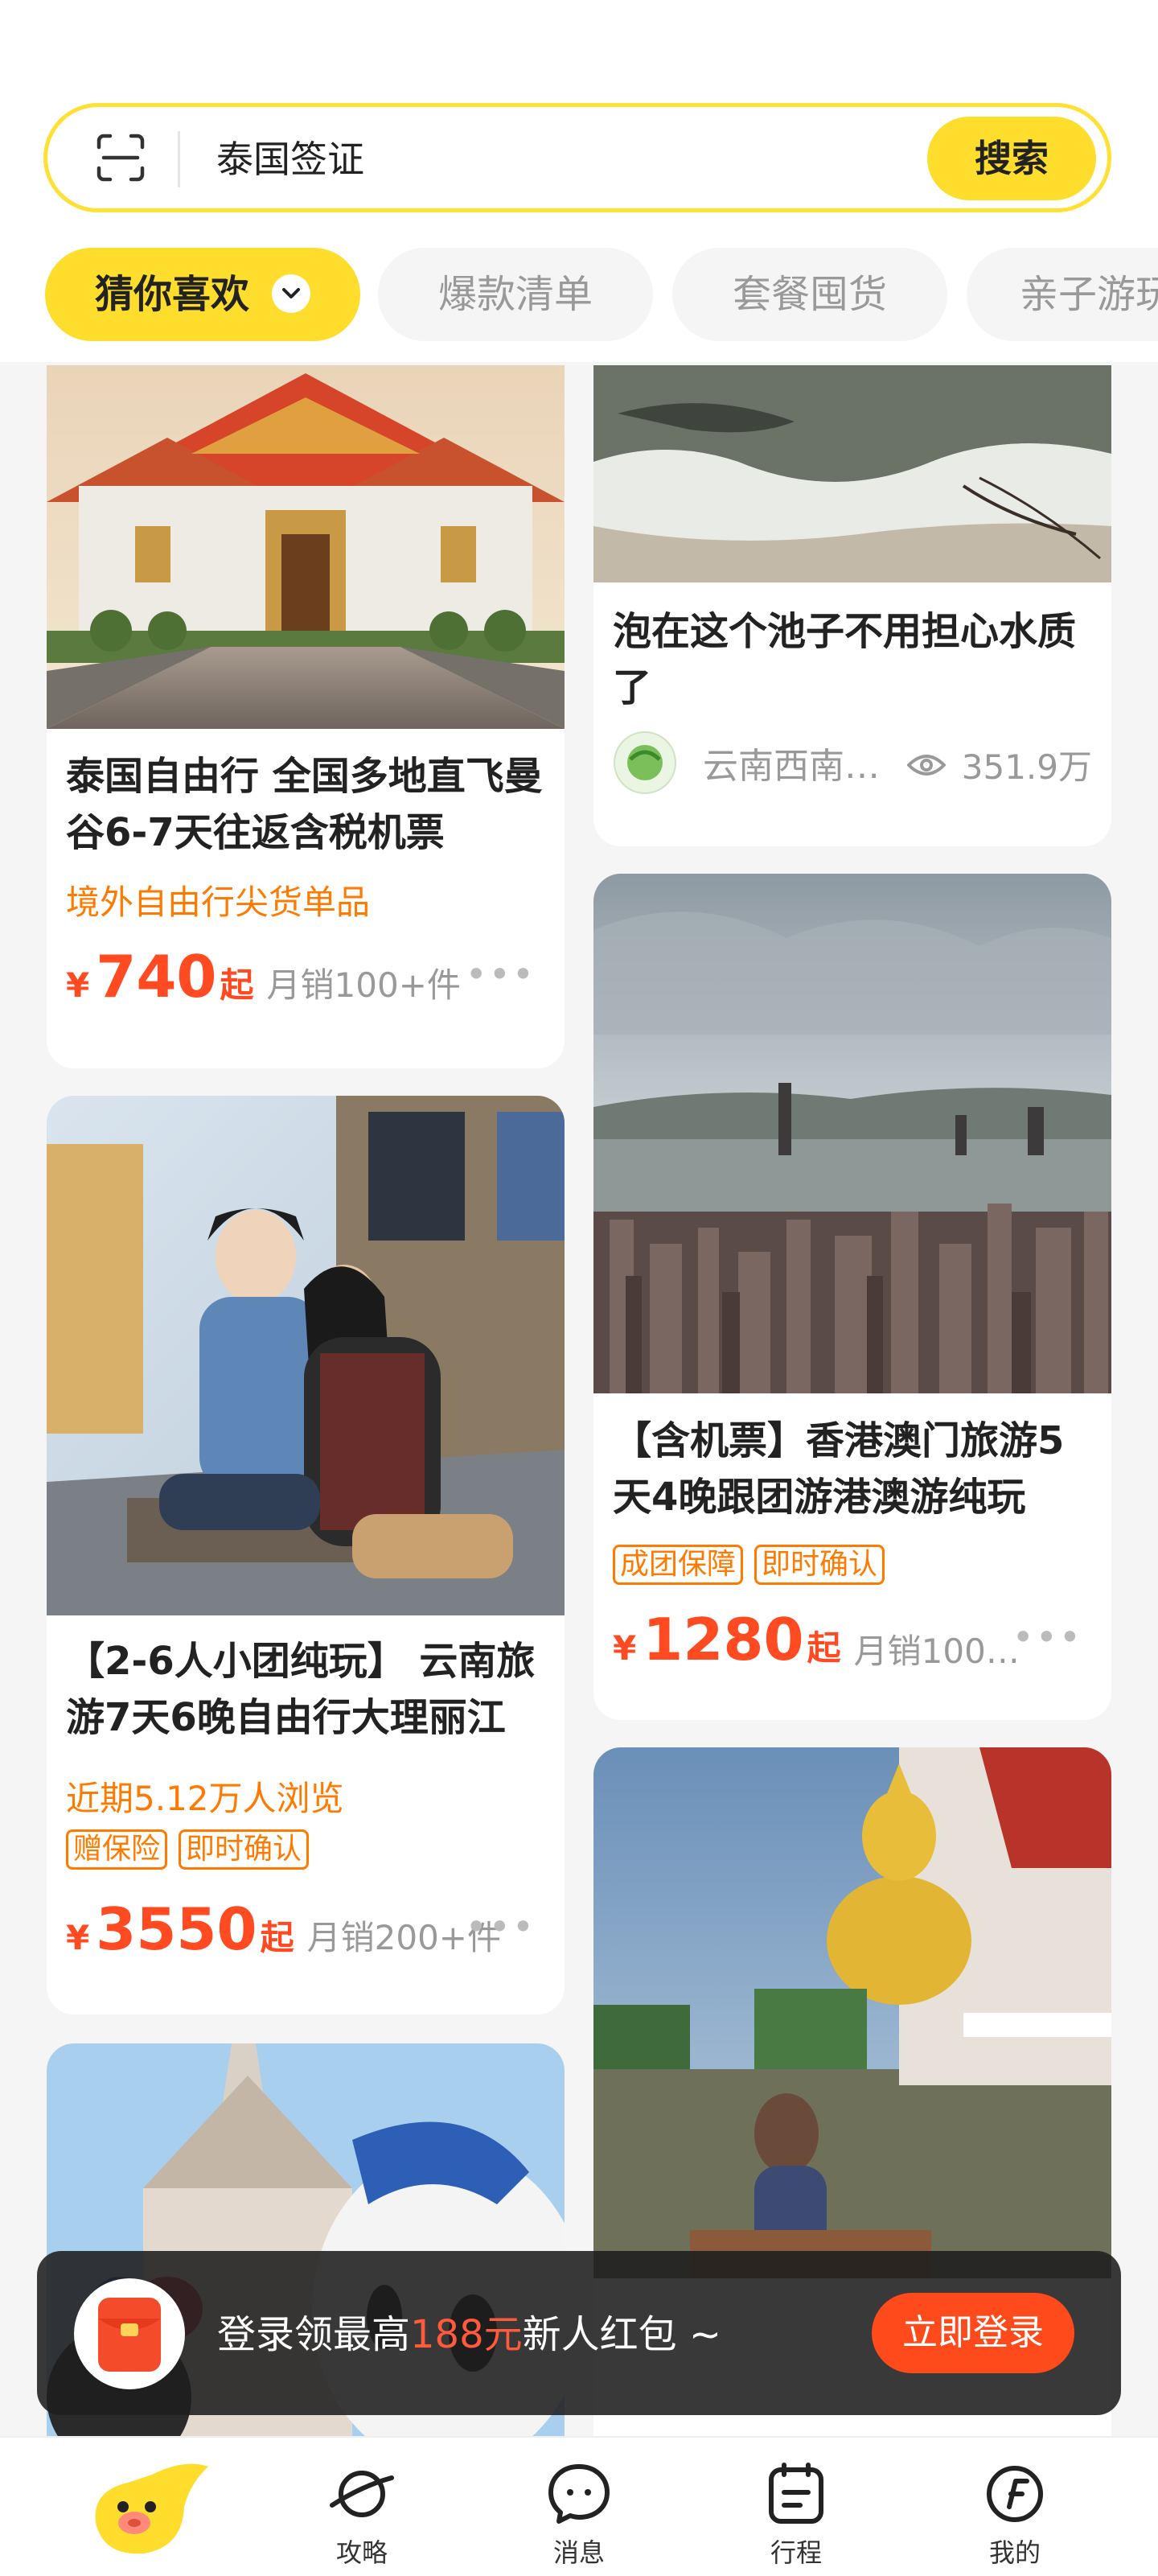  What do you see at coordinates (845, 659) in the screenshot?
I see `post-title: 泡在这个池子不用担心水质了` at bounding box center [845, 659].